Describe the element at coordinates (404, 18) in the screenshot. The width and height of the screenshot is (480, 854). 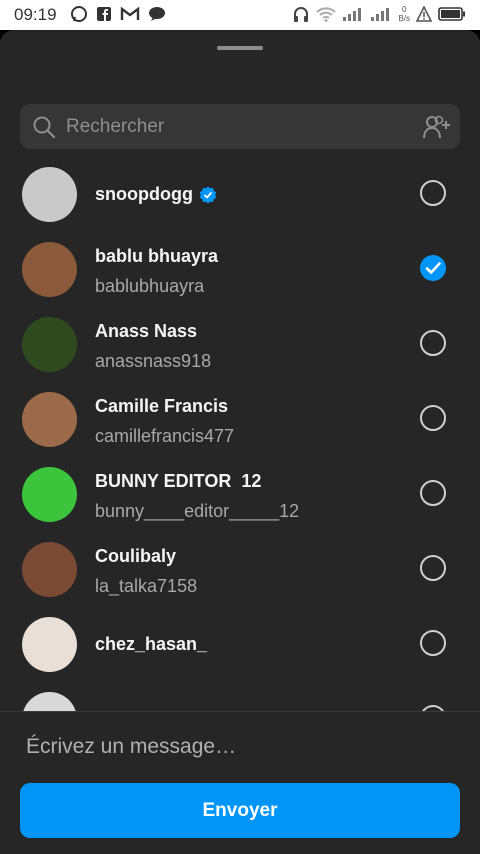
I see `data-speed-unit: B/s` at that location.